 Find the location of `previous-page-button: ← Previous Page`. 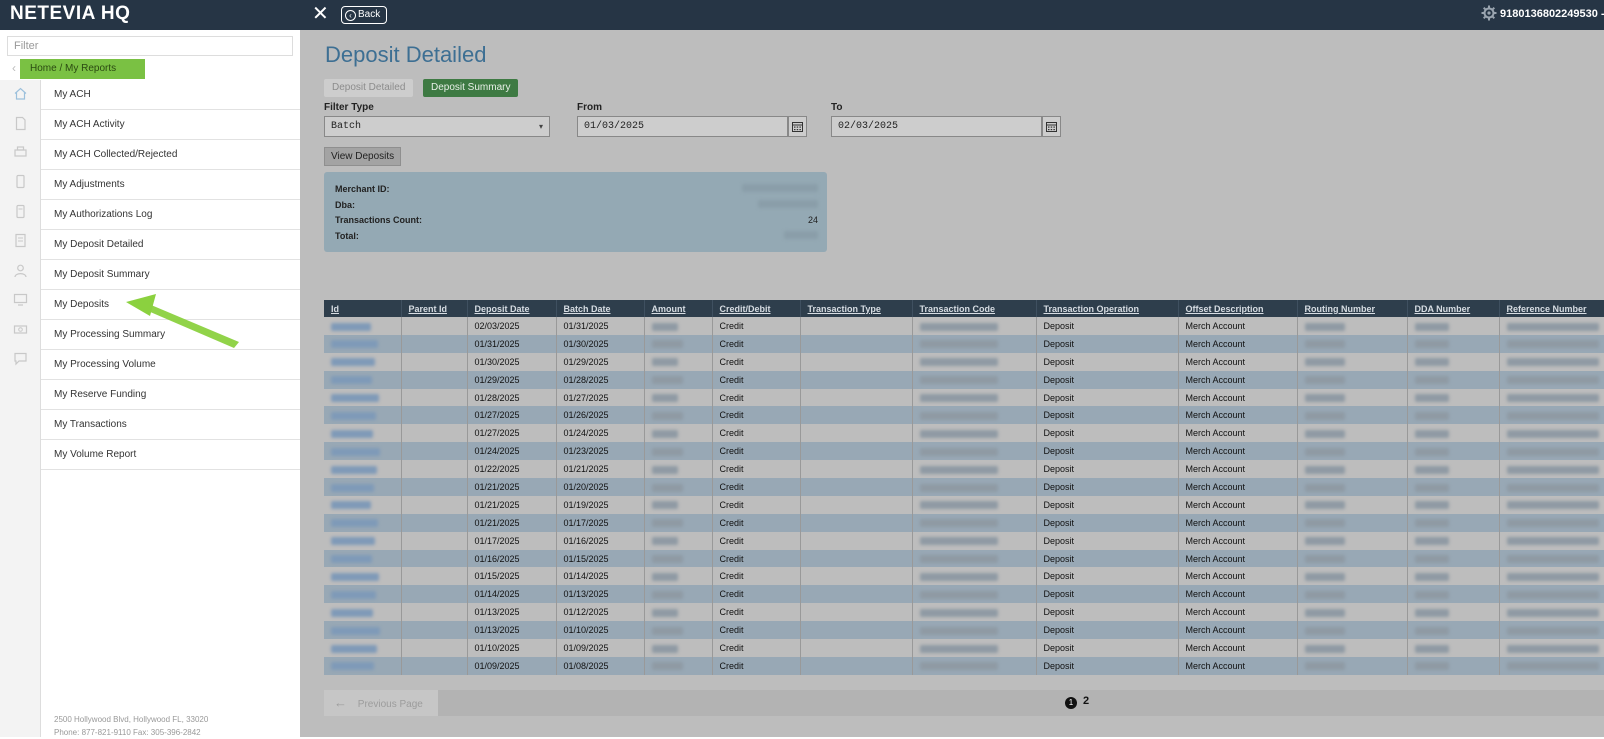

previous-page-button: ← Previous Page is located at coordinates (381, 703).